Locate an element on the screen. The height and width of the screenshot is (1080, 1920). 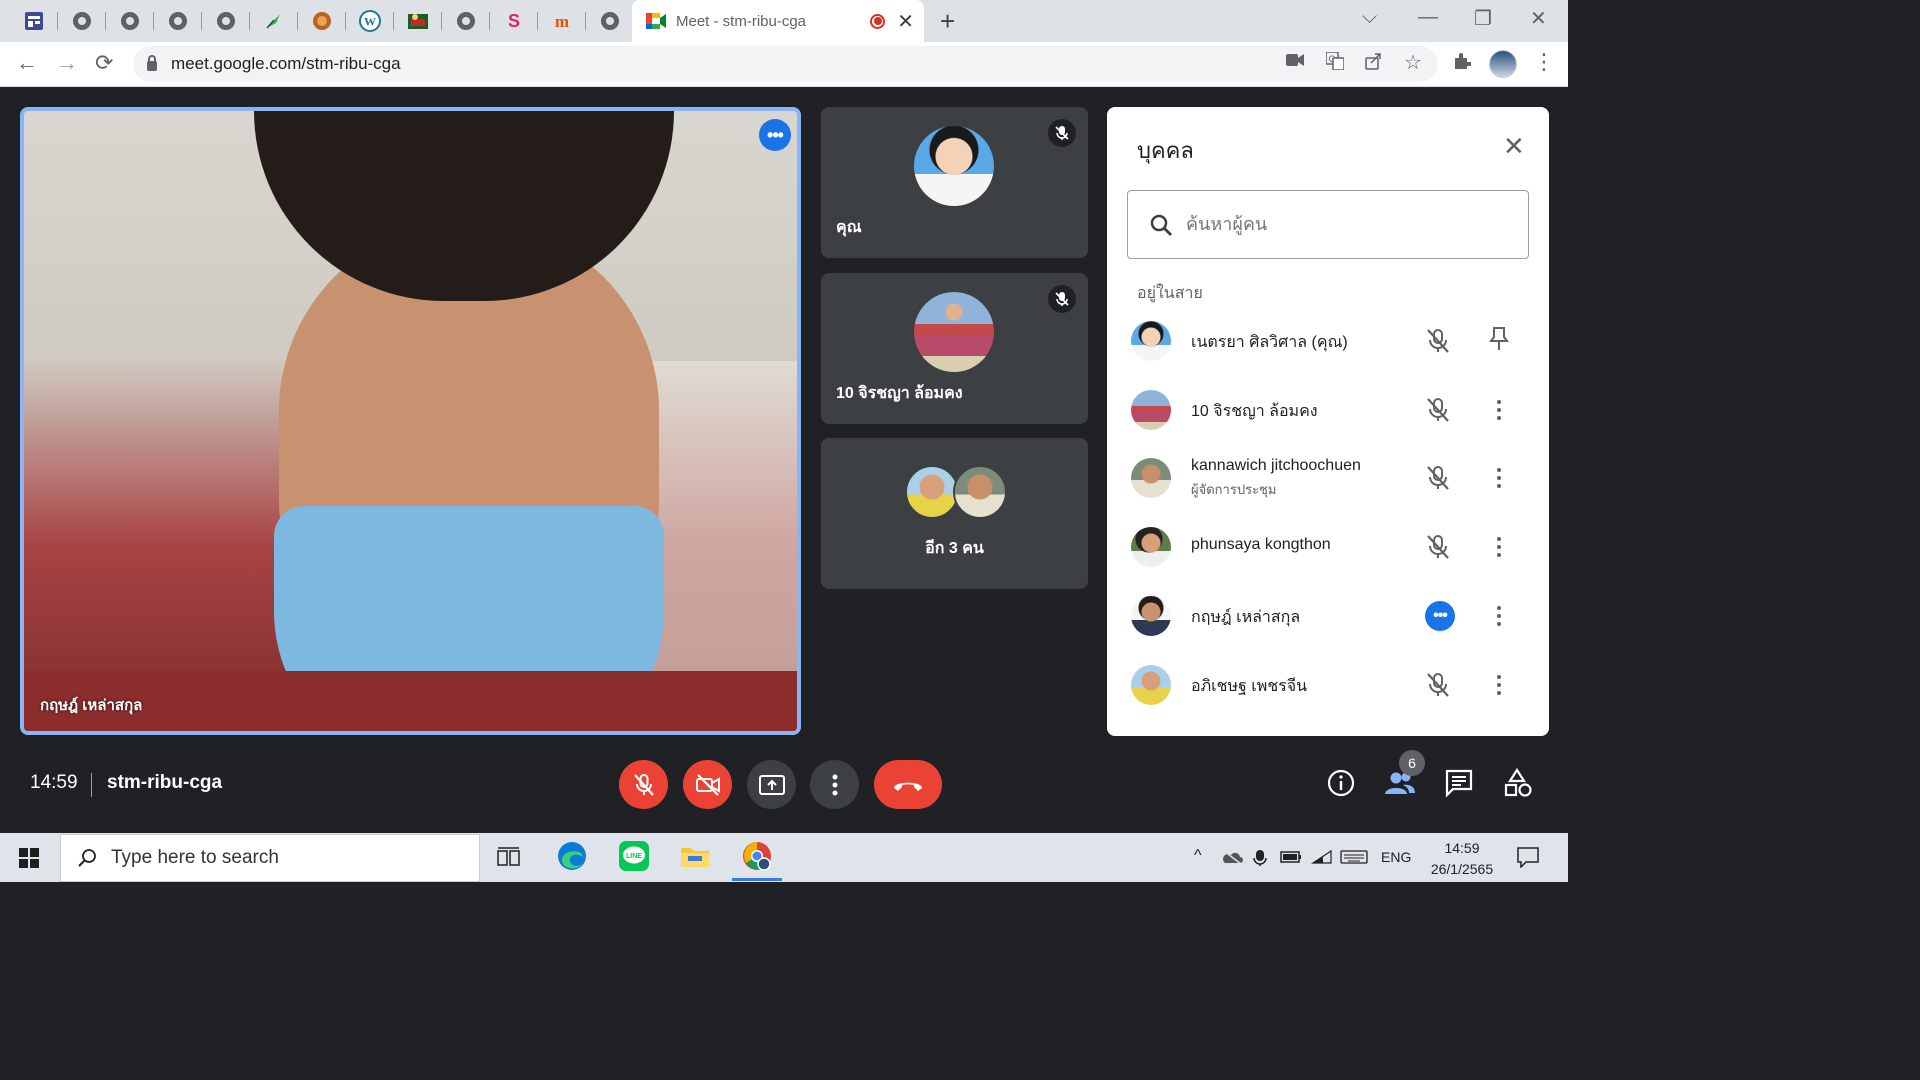
profile-avatar is located at coordinates (1503, 64).